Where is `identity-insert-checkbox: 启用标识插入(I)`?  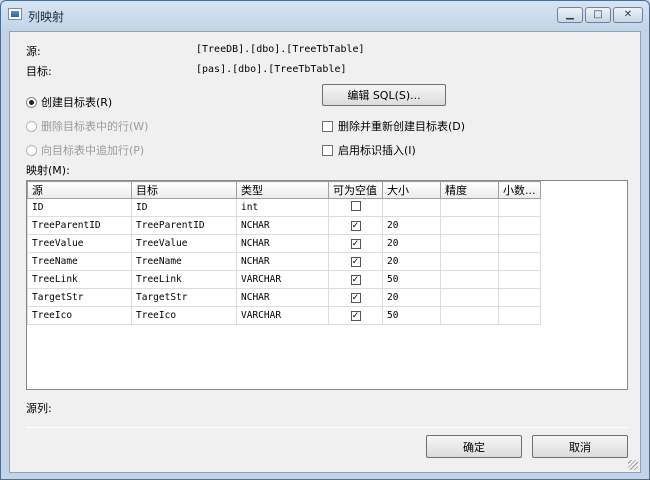
identity-insert-checkbox: 启用标识插入(I) is located at coordinates (369, 150).